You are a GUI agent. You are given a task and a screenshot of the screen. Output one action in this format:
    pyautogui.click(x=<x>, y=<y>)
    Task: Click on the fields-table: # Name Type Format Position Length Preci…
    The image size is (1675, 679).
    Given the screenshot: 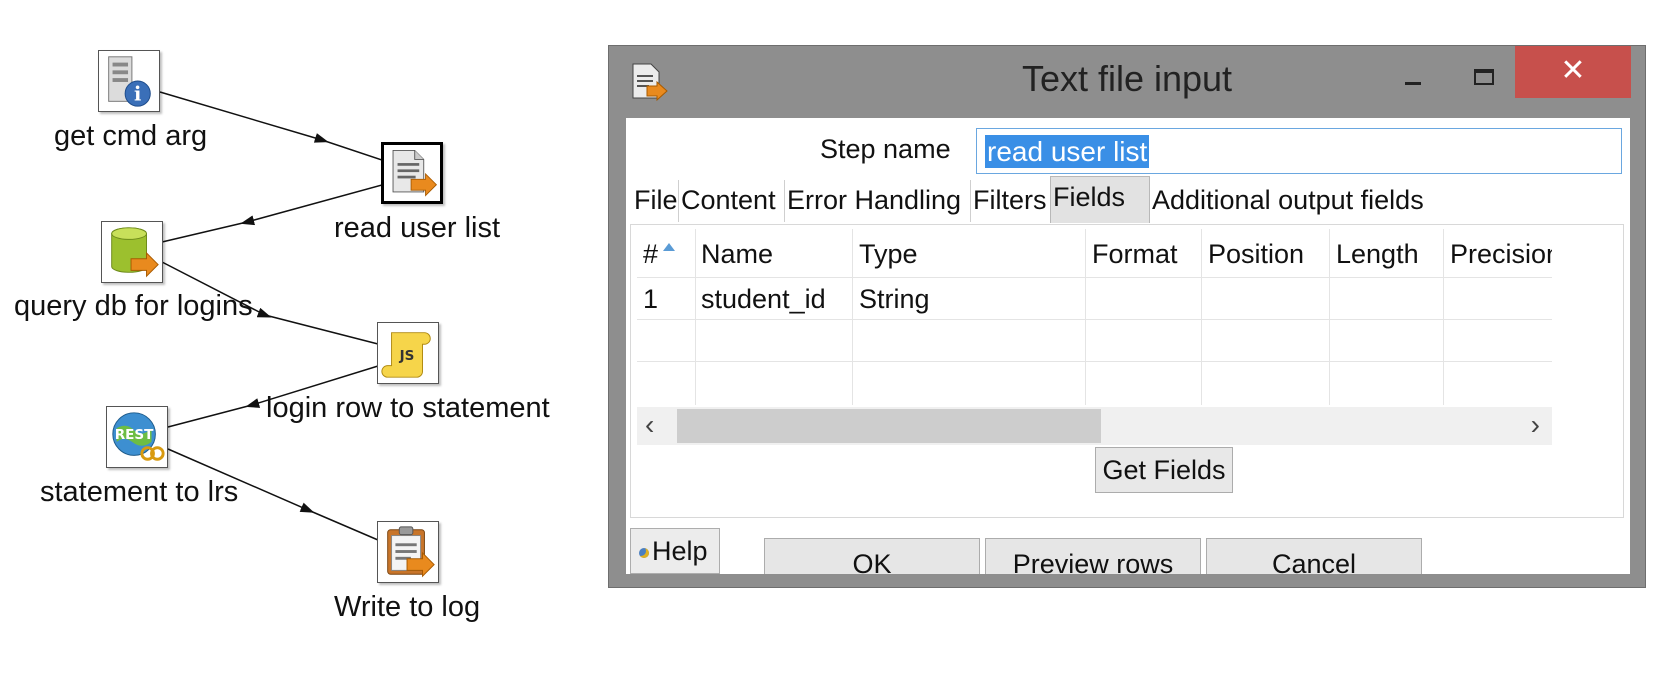 What is the action you would take?
    pyautogui.click(x=1094, y=317)
    